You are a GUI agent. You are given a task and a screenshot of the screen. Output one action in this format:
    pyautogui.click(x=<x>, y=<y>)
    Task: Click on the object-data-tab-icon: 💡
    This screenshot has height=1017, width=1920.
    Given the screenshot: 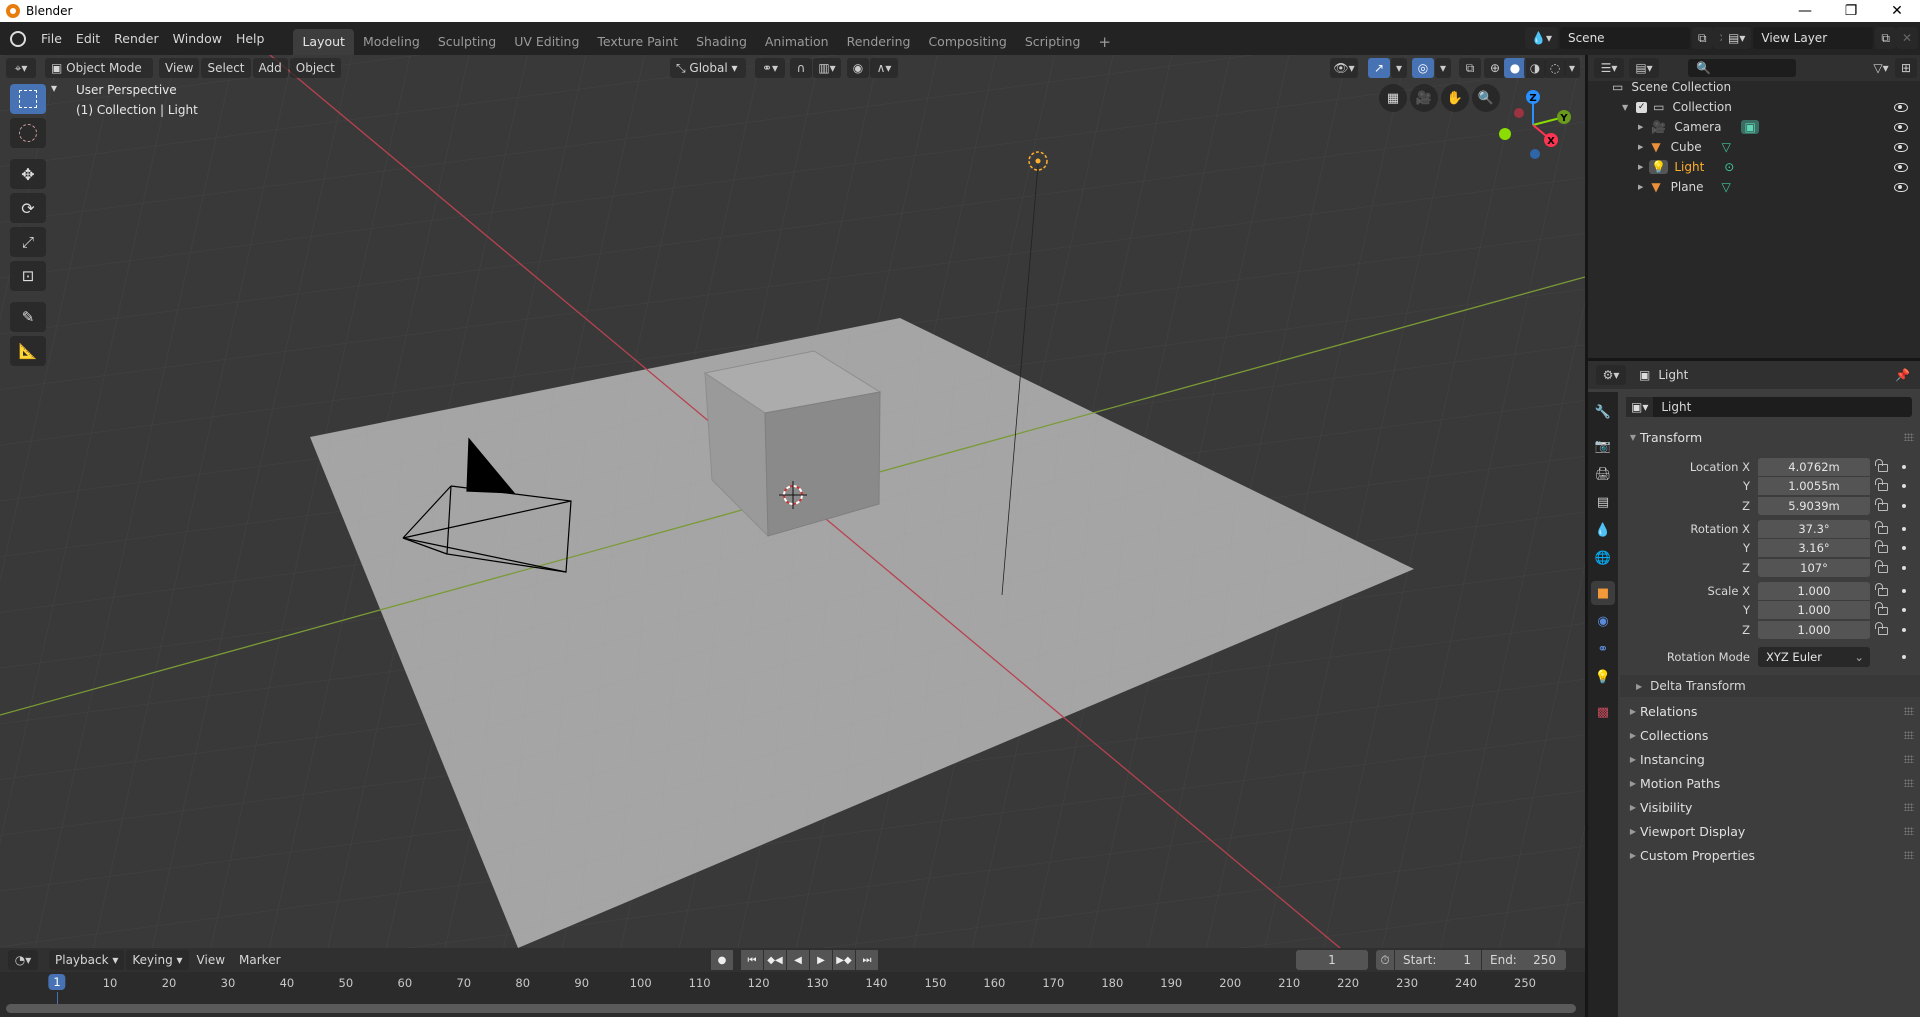 What is the action you would take?
    pyautogui.click(x=1603, y=677)
    